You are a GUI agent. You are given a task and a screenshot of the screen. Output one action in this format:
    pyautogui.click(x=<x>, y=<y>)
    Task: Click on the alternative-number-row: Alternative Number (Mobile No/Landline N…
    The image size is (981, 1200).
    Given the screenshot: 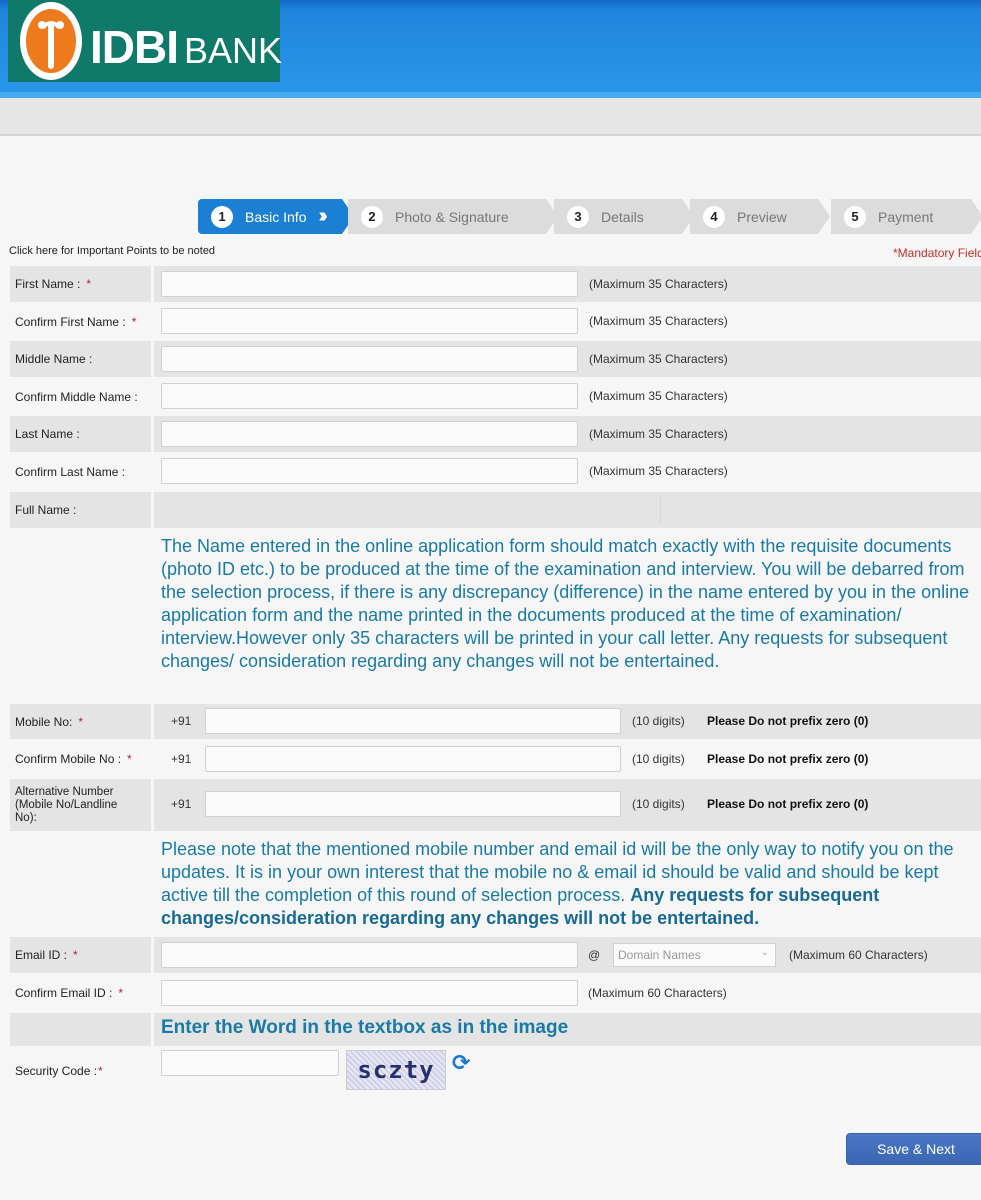 What is the action you would take?
    pyautogui.click(x=495, y=805)
    